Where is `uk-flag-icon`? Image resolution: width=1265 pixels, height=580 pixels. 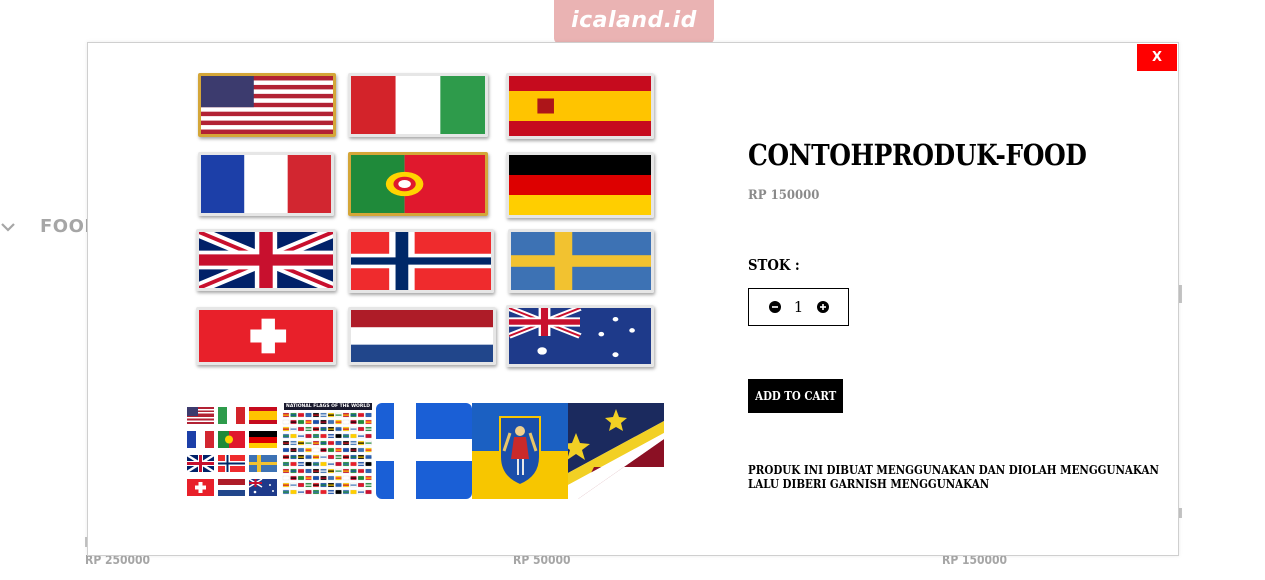 uk-flag-icon is located at coordinates (266, 260).